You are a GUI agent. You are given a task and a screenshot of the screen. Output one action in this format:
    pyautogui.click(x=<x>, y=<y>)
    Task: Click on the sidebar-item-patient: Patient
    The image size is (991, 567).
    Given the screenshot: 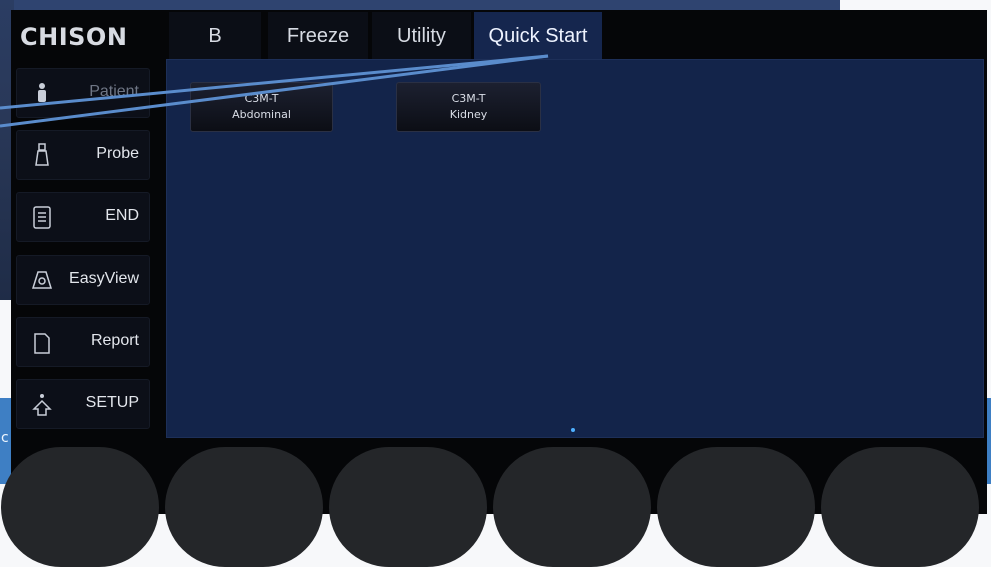 What is the action you would take?
    pyautogui.click(x=83, y=93)
    